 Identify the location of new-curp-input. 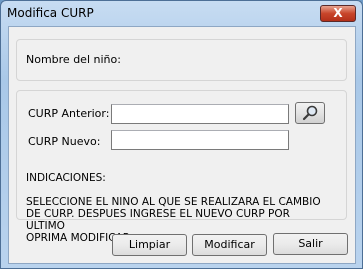
(200, 140).